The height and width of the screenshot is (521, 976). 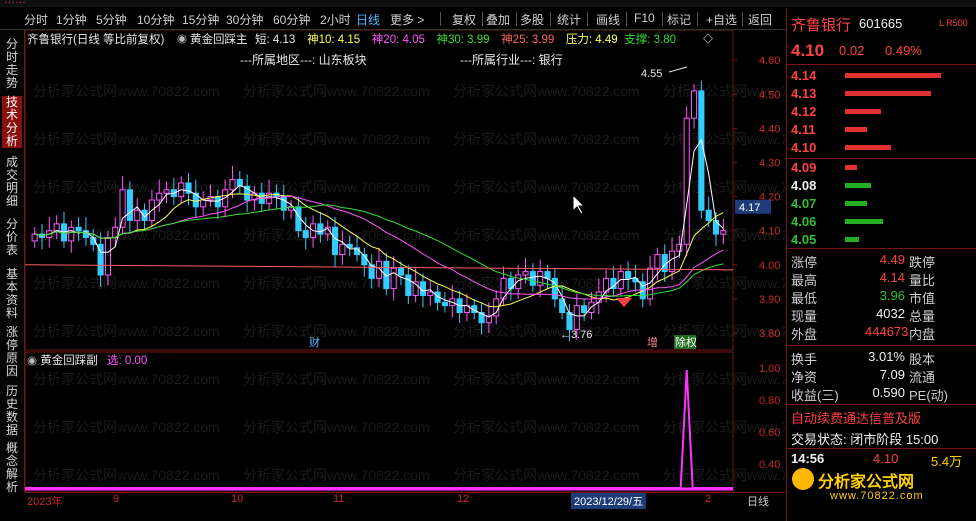 I want to click on stat-value: 4032, so click(x=890, y=313).